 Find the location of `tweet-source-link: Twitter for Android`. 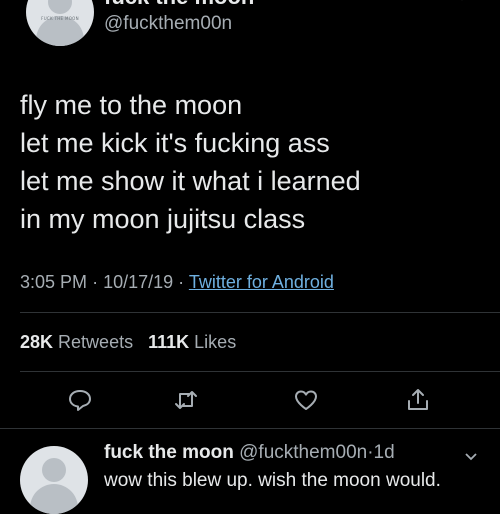

tweet-source-link: Twitter for Android is located at coordinates (261, 282).